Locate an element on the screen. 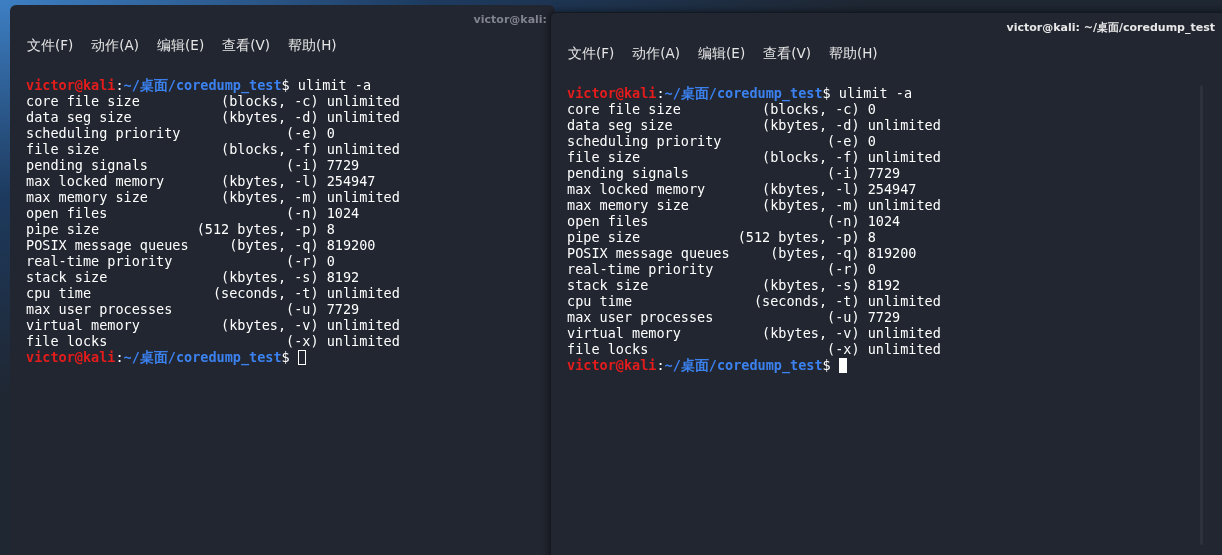 This screenshot has height=555, width=1222. output-line: core file size (blocks, -c) 0 is located at coordinates (722, 109).